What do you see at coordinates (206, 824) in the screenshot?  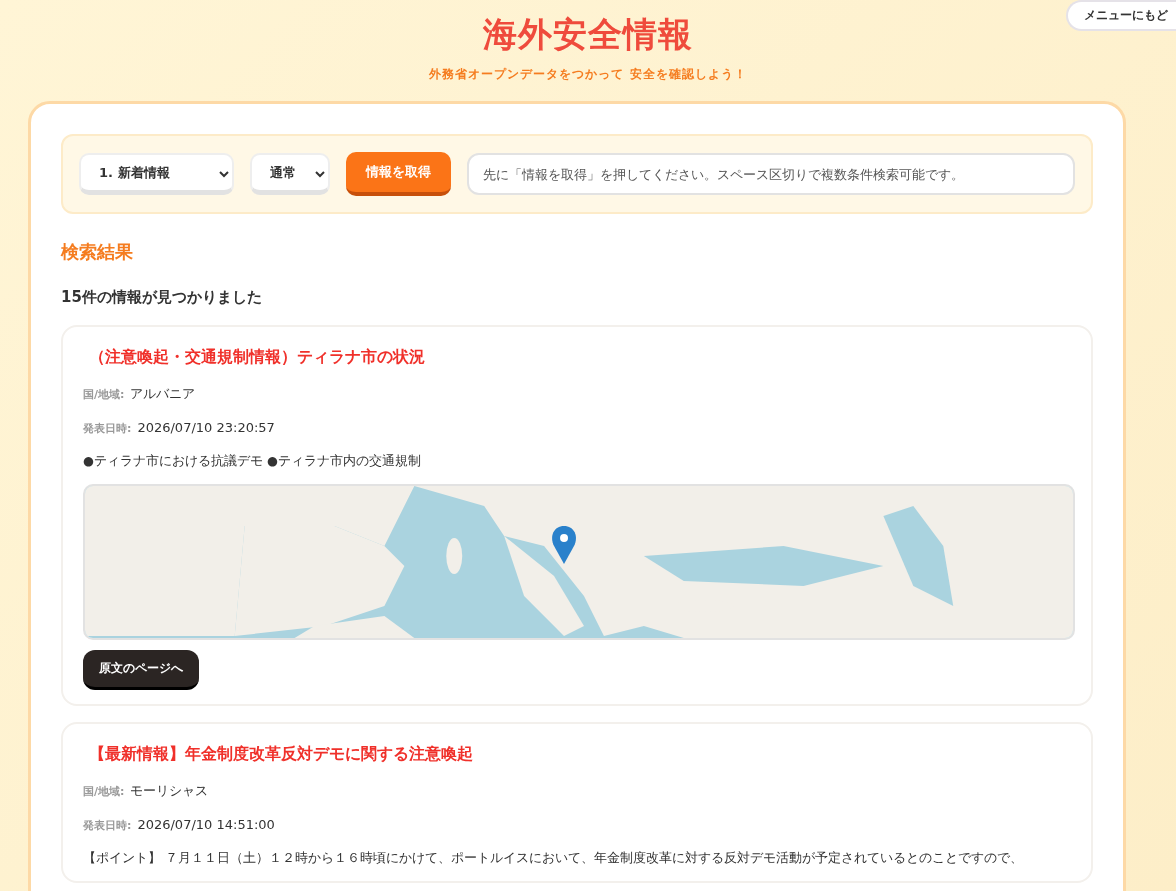 I see `date-value: 2026/07/10 14:51:00` at bounding box center [206, 824].